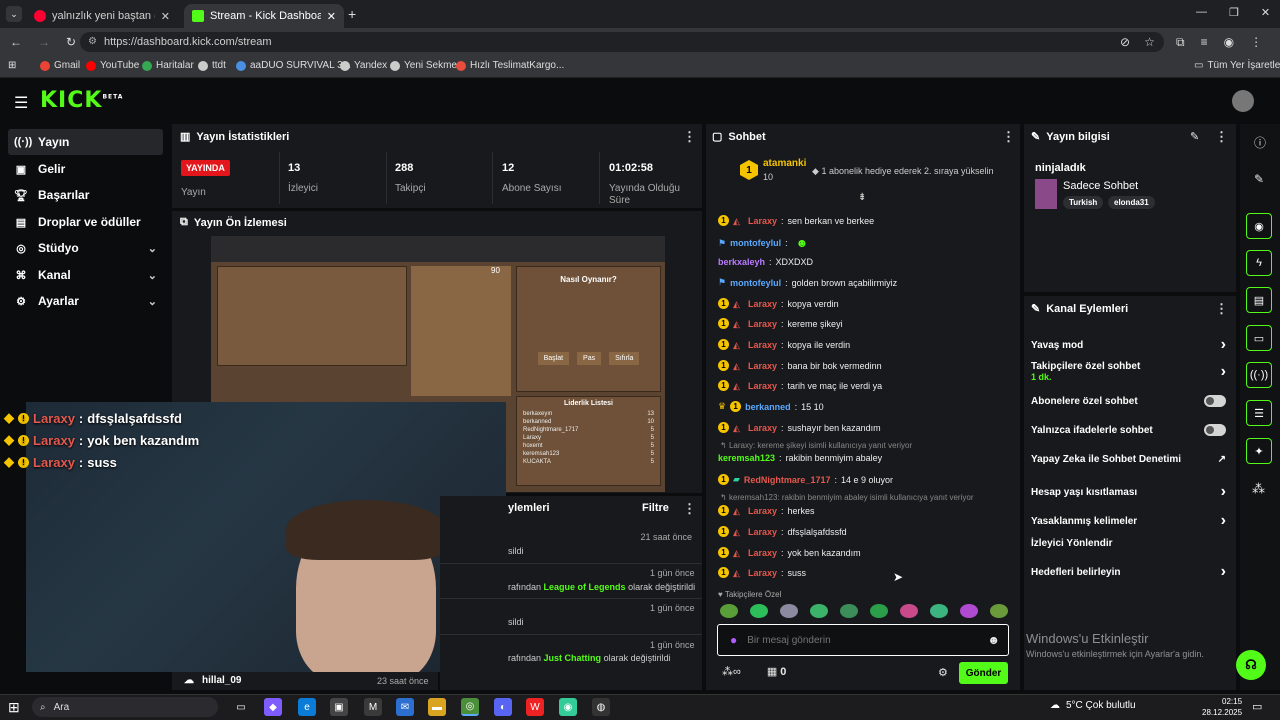 This screenshot has width=1280, height=720. Describe the element at coordinates (943, 672) in the screenshot. I see `chat-settings-icon: ⚙` at that location.